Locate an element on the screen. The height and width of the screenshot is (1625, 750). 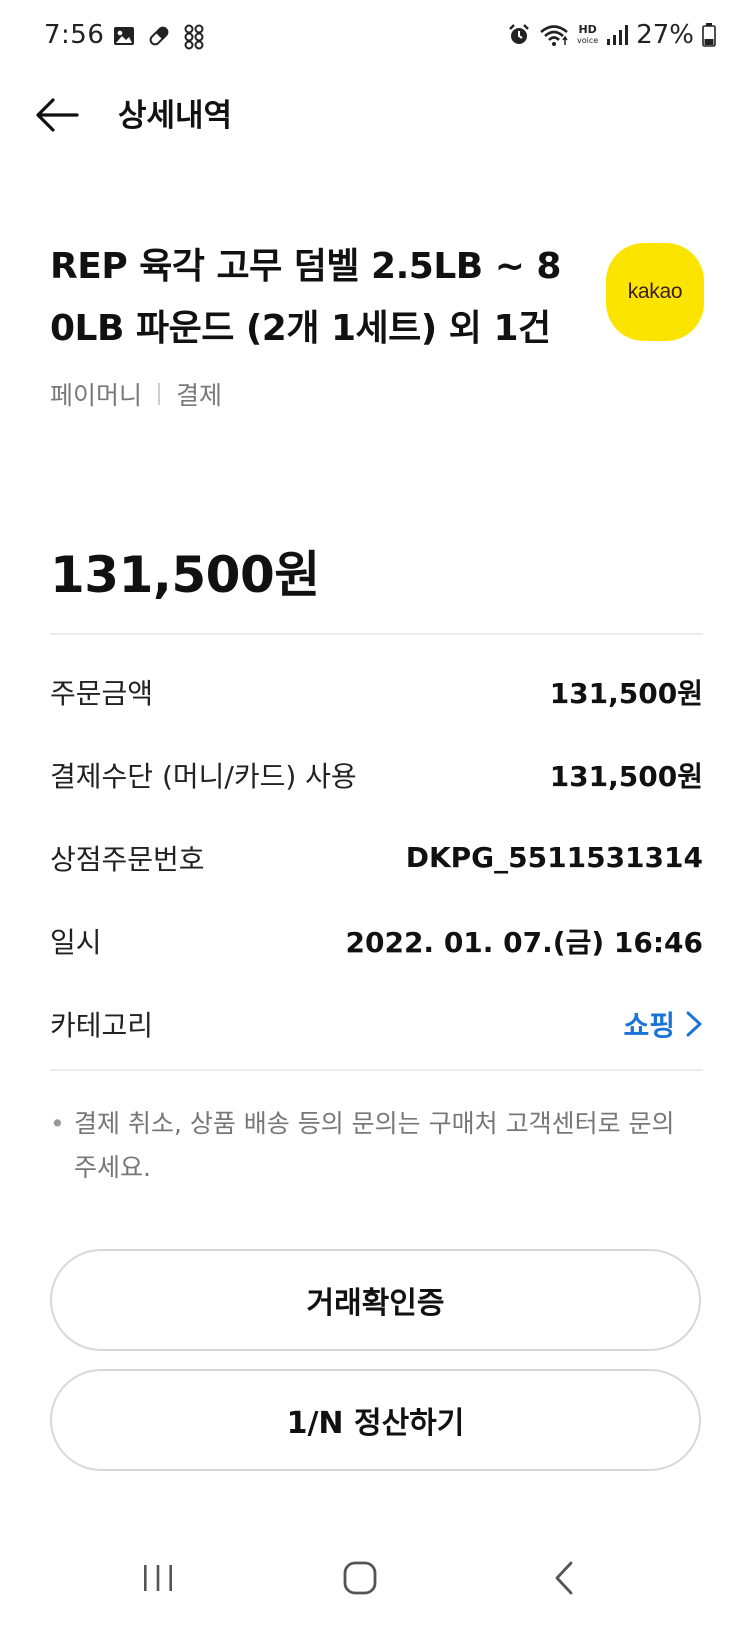
notice-text: 결제 취소, 상품 배송 등의 문의는 구매처 고객센터로 문의 주세요. is located at coordinates (374, 1145).